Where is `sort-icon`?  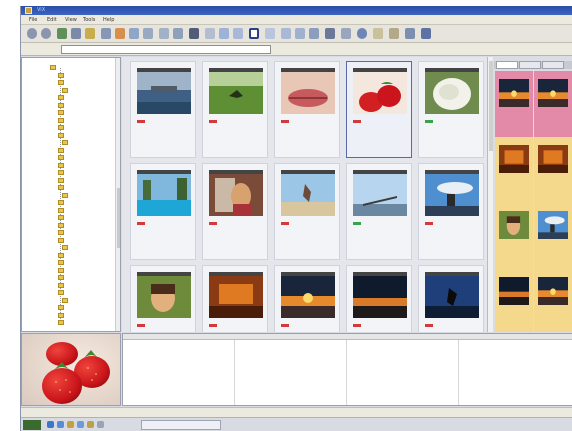 sort-icon is located at coordinates (194, 33).